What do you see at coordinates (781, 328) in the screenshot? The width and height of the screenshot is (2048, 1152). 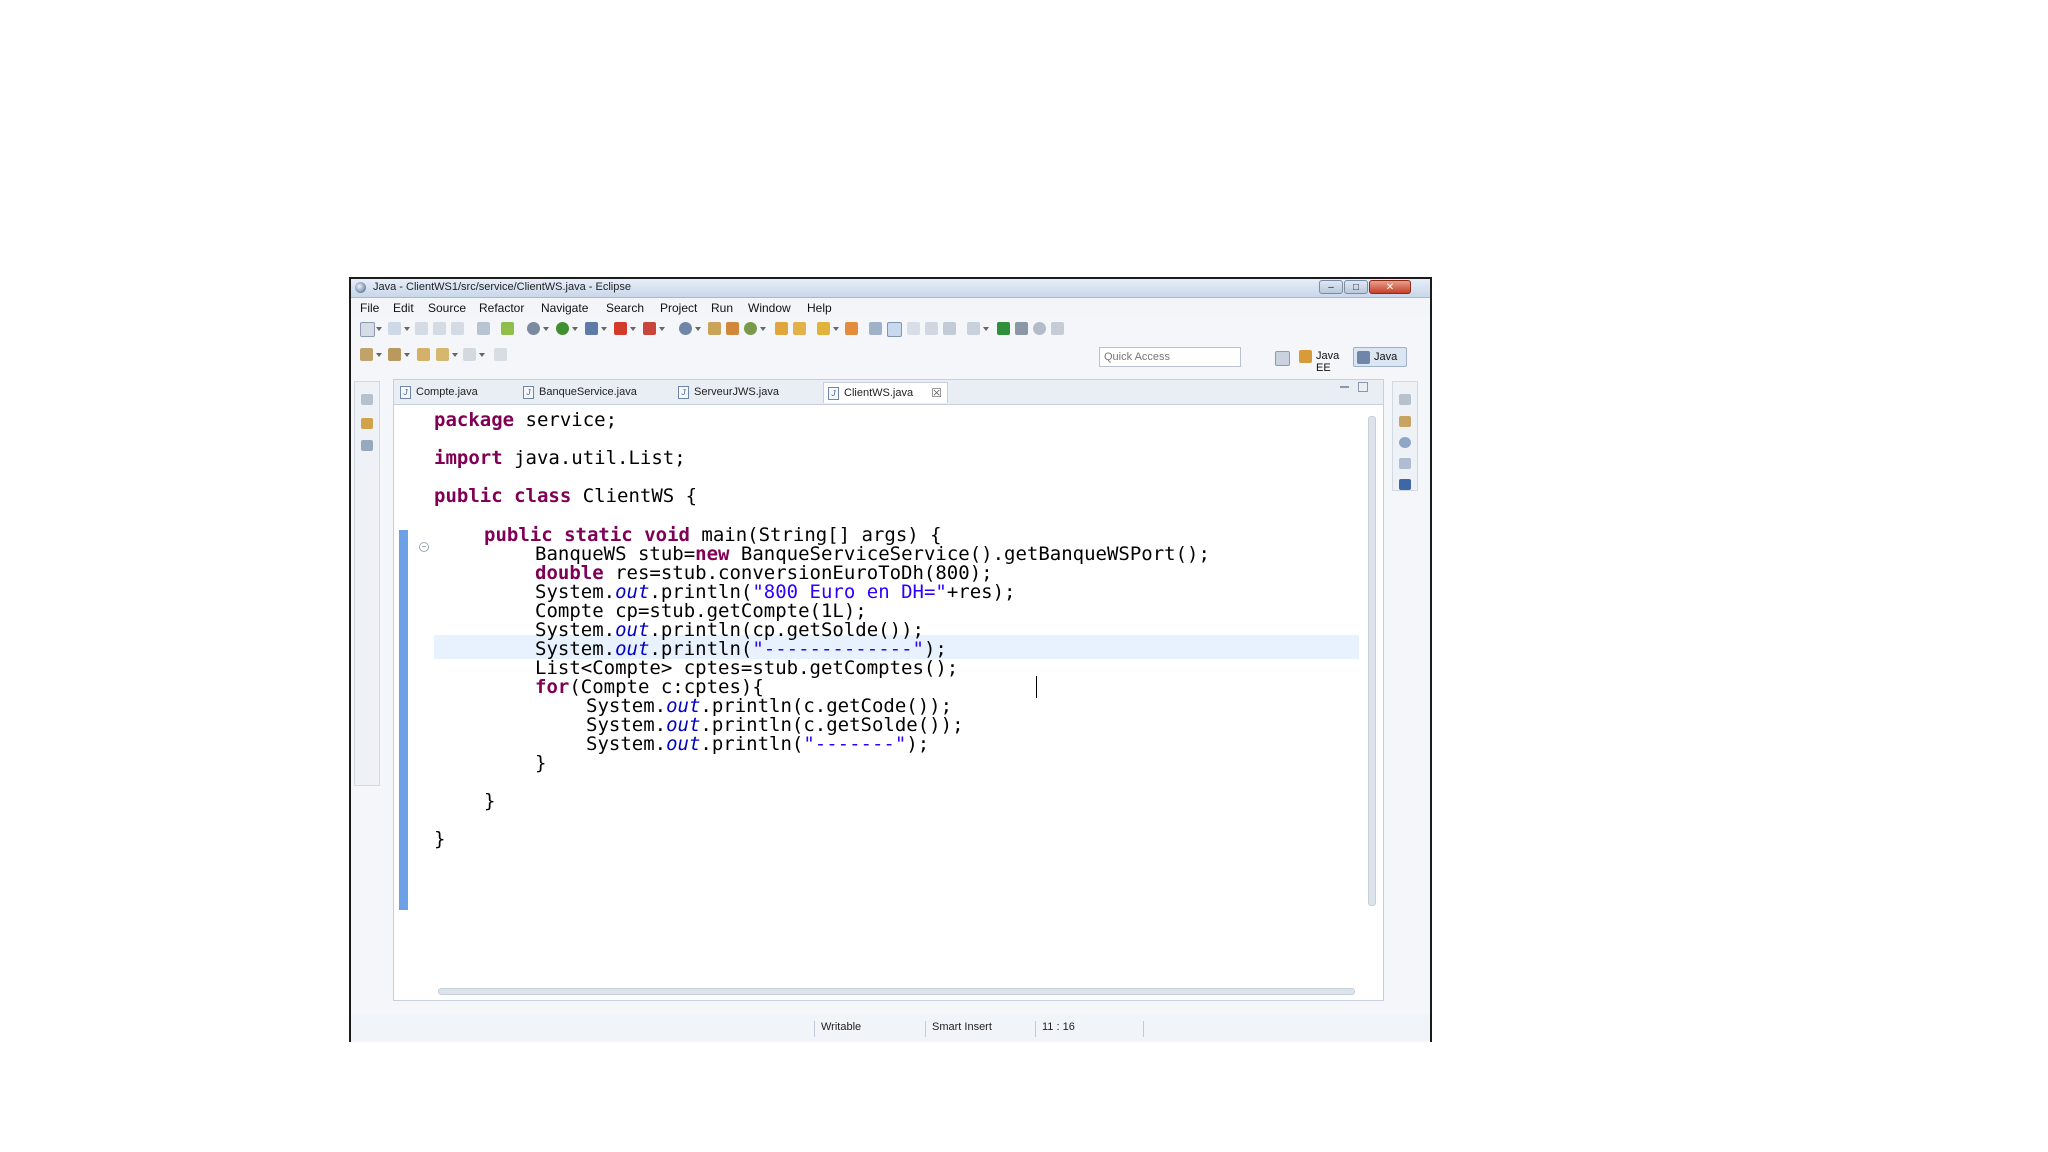 I see `open-folder-icon` at bounding box center [781, 328].